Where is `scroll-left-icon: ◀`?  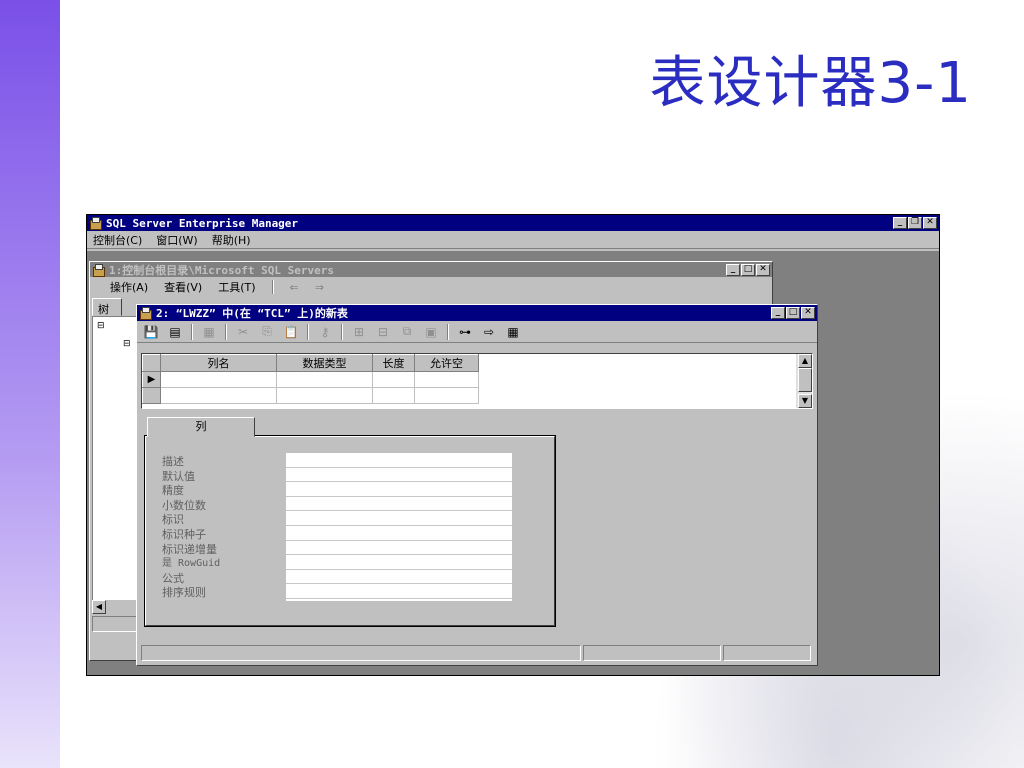 scroll-left-icon: ◀ is located at coordinates (99, 607).